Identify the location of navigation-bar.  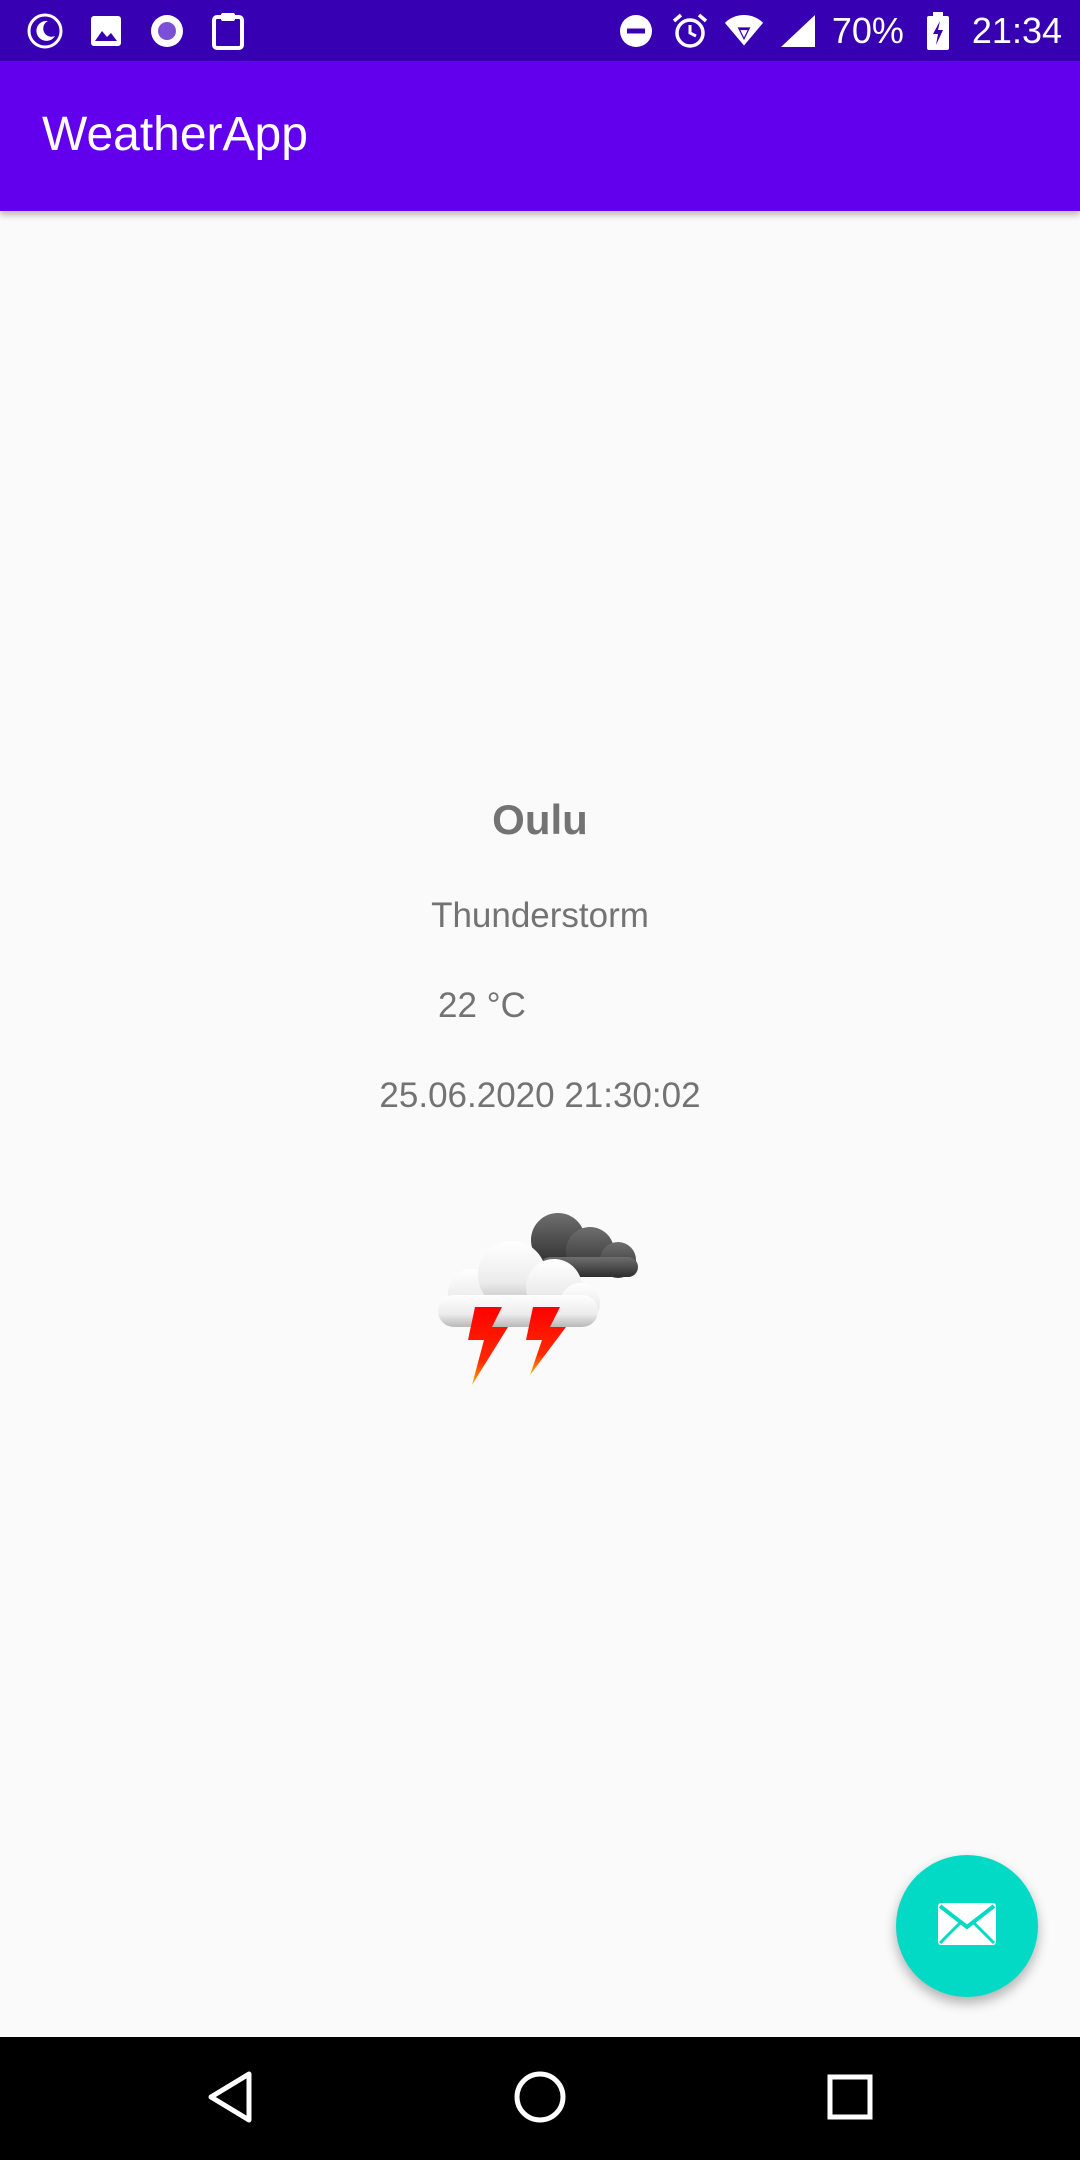
(540, 2098).